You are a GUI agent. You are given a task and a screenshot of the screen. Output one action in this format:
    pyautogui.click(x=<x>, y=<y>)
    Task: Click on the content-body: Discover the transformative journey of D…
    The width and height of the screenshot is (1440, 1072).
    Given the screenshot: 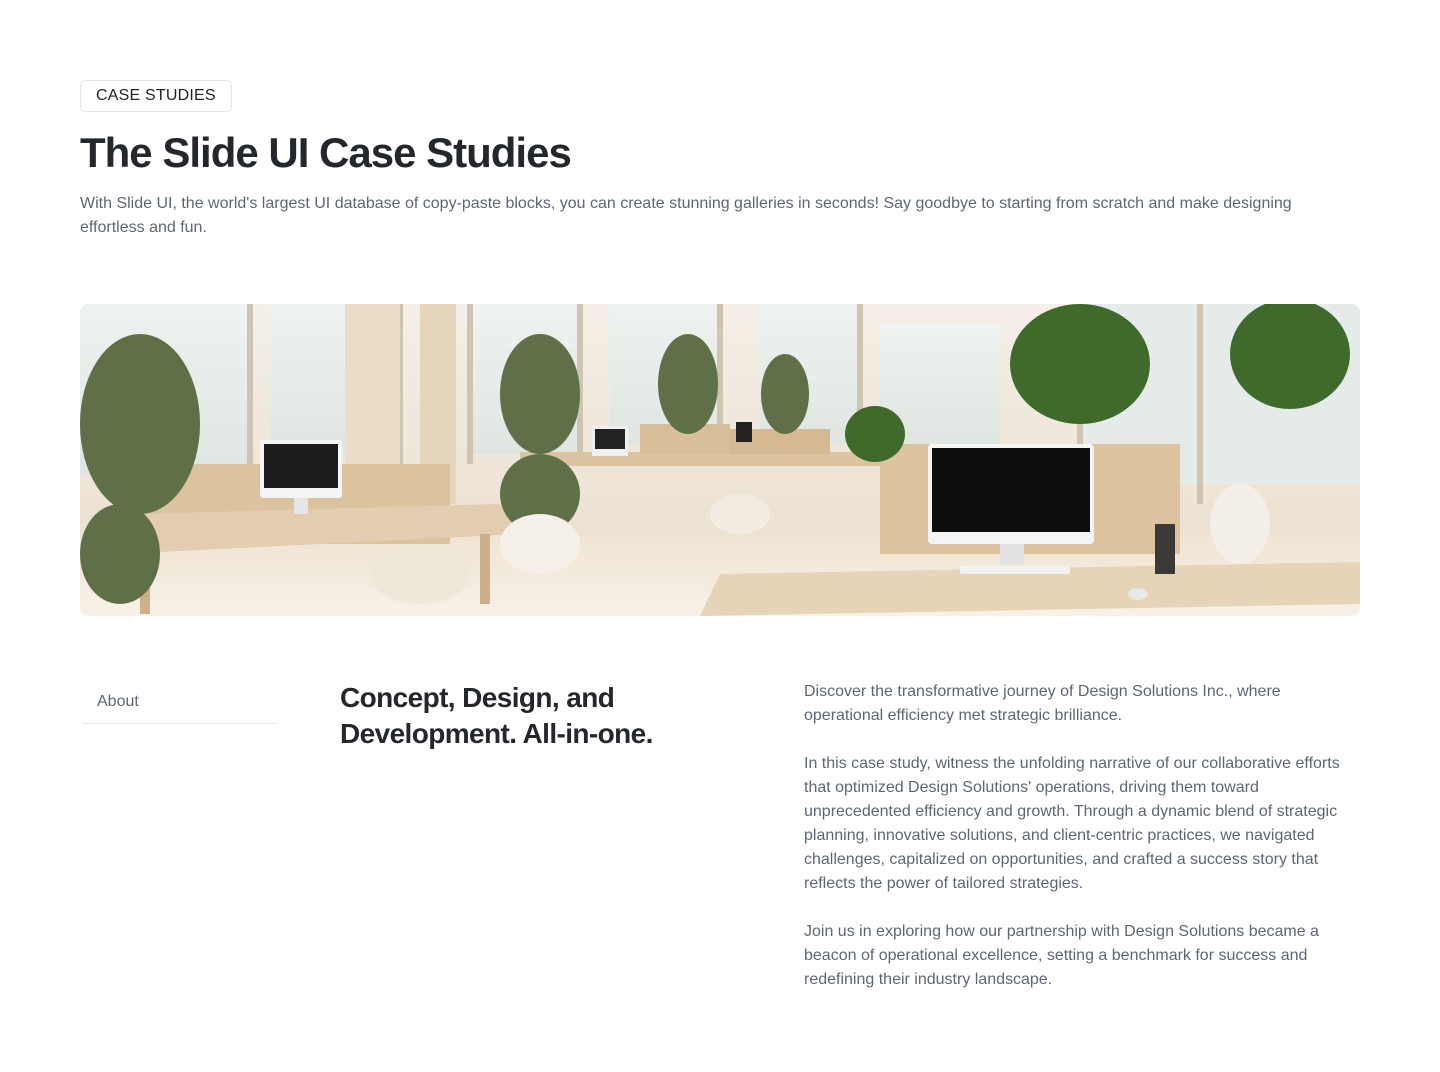 What is the action you would take?
    pyautogui.click(x=1084, y=848)
    